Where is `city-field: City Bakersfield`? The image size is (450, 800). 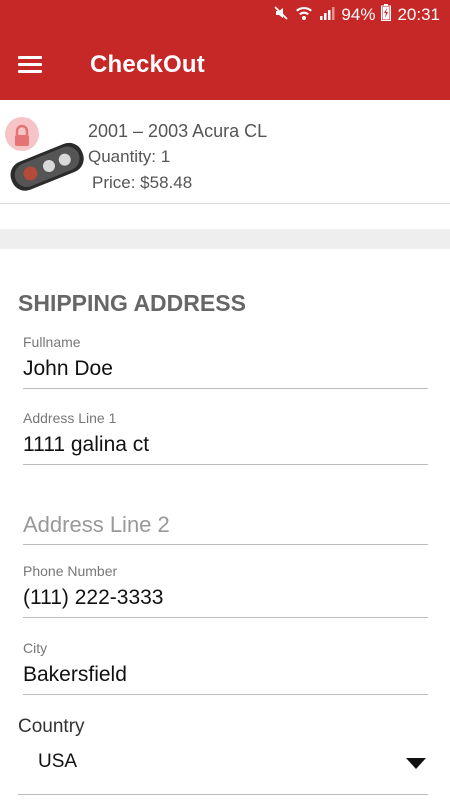
city-field: City Bakersfield is located at coordinates (225, 666).